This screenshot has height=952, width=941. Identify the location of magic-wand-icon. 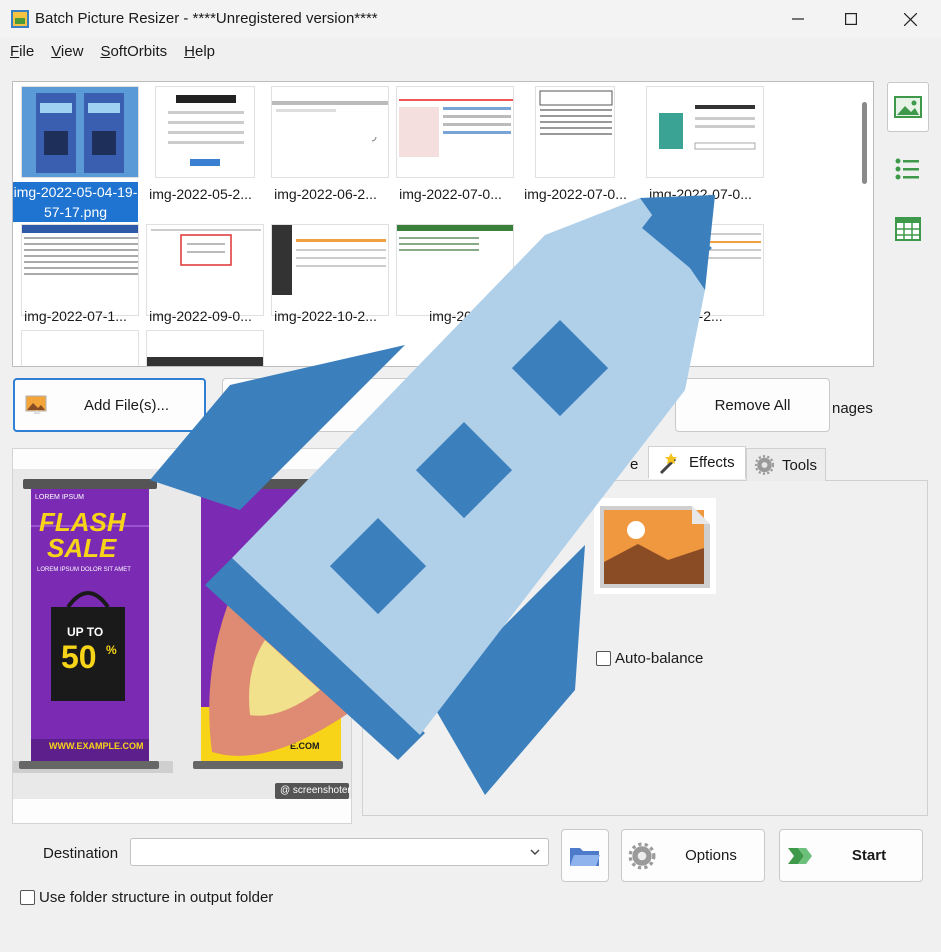
(668, 463).